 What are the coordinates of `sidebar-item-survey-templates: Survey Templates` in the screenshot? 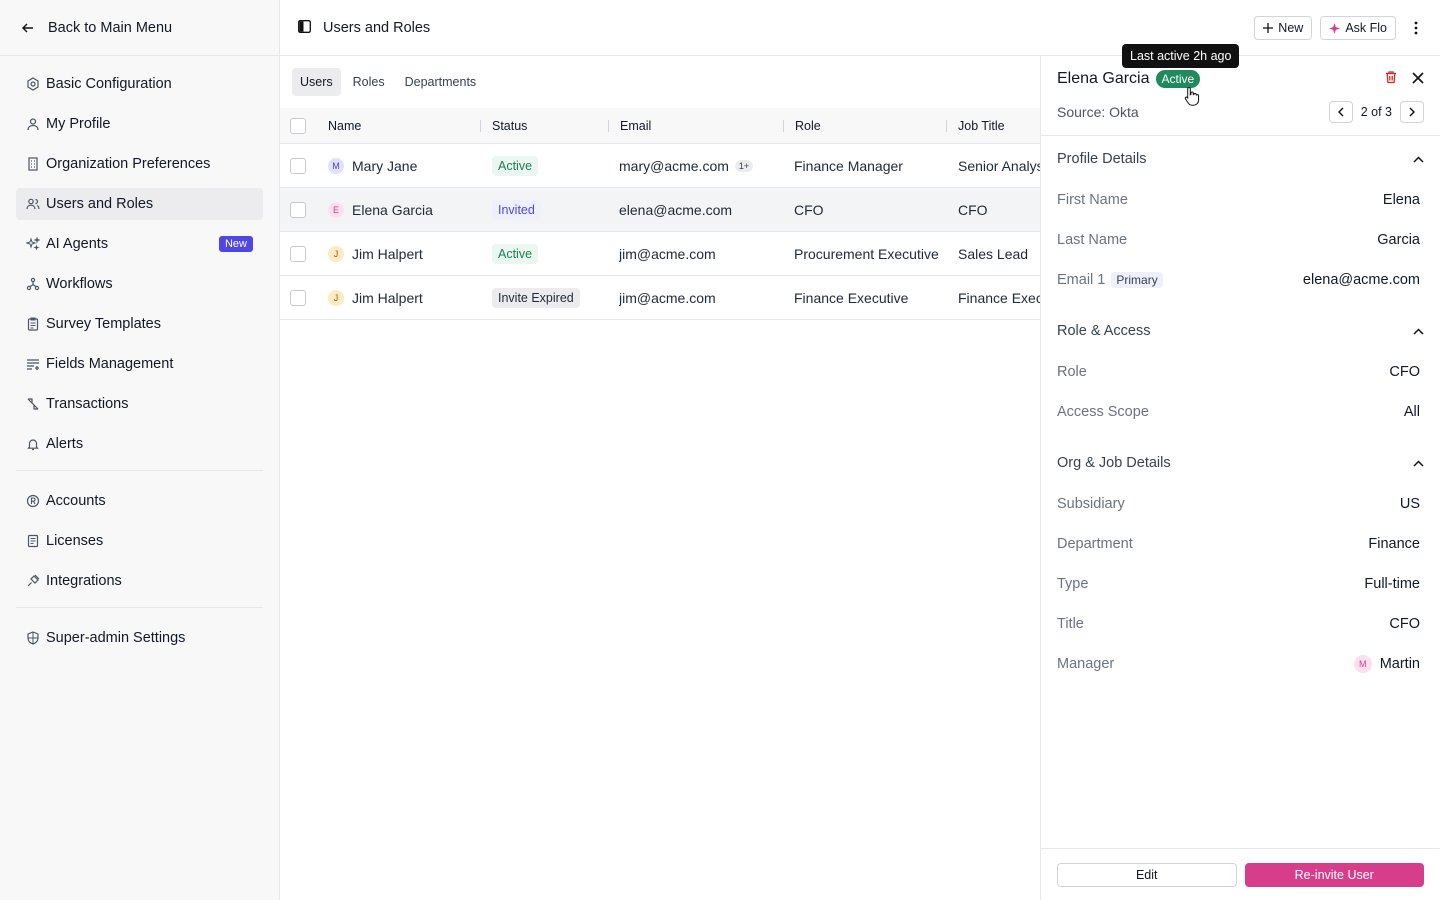 It's located at (139, 324).